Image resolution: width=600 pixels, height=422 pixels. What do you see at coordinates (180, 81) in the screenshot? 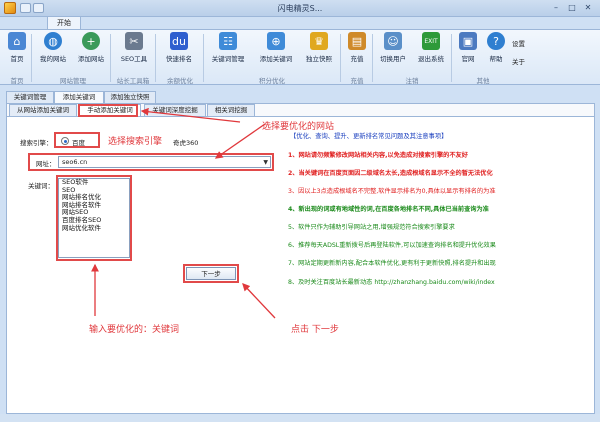
I see `group-label-balance-optimize: 余额优化` at bounding box center [180, 81].